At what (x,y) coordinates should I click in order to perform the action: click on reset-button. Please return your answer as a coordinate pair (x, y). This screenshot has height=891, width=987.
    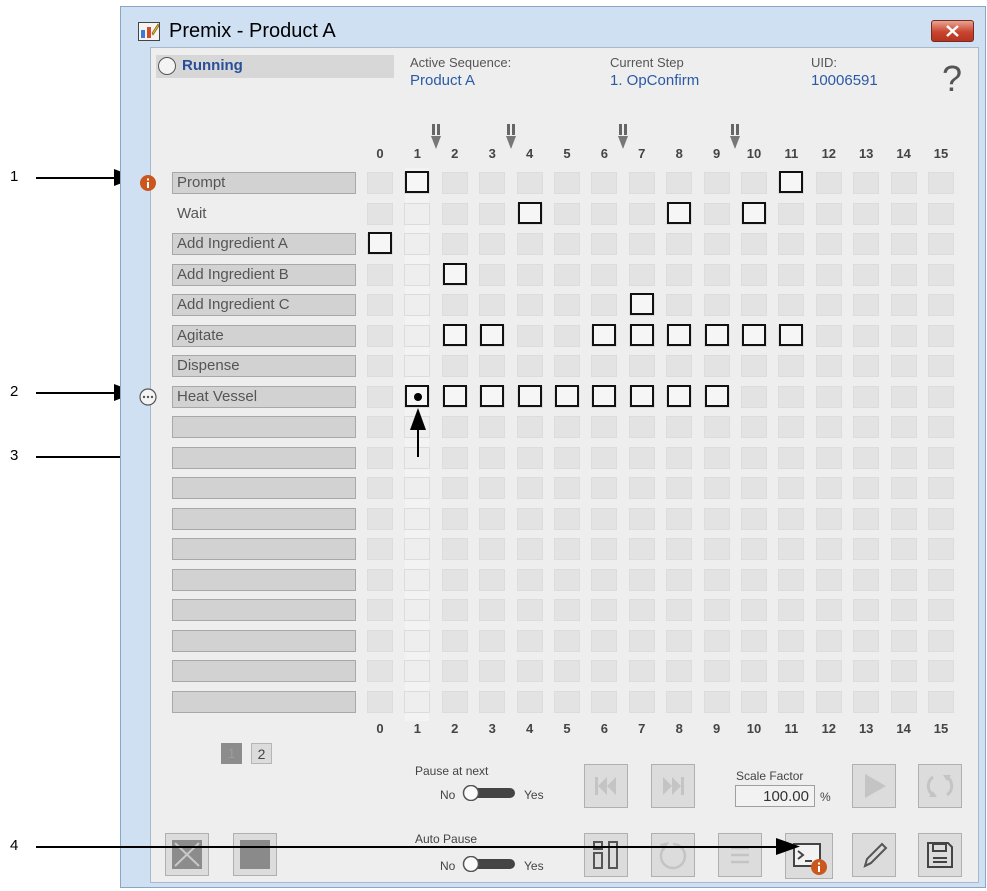
    Looking at the image, I should click on (940, 786).